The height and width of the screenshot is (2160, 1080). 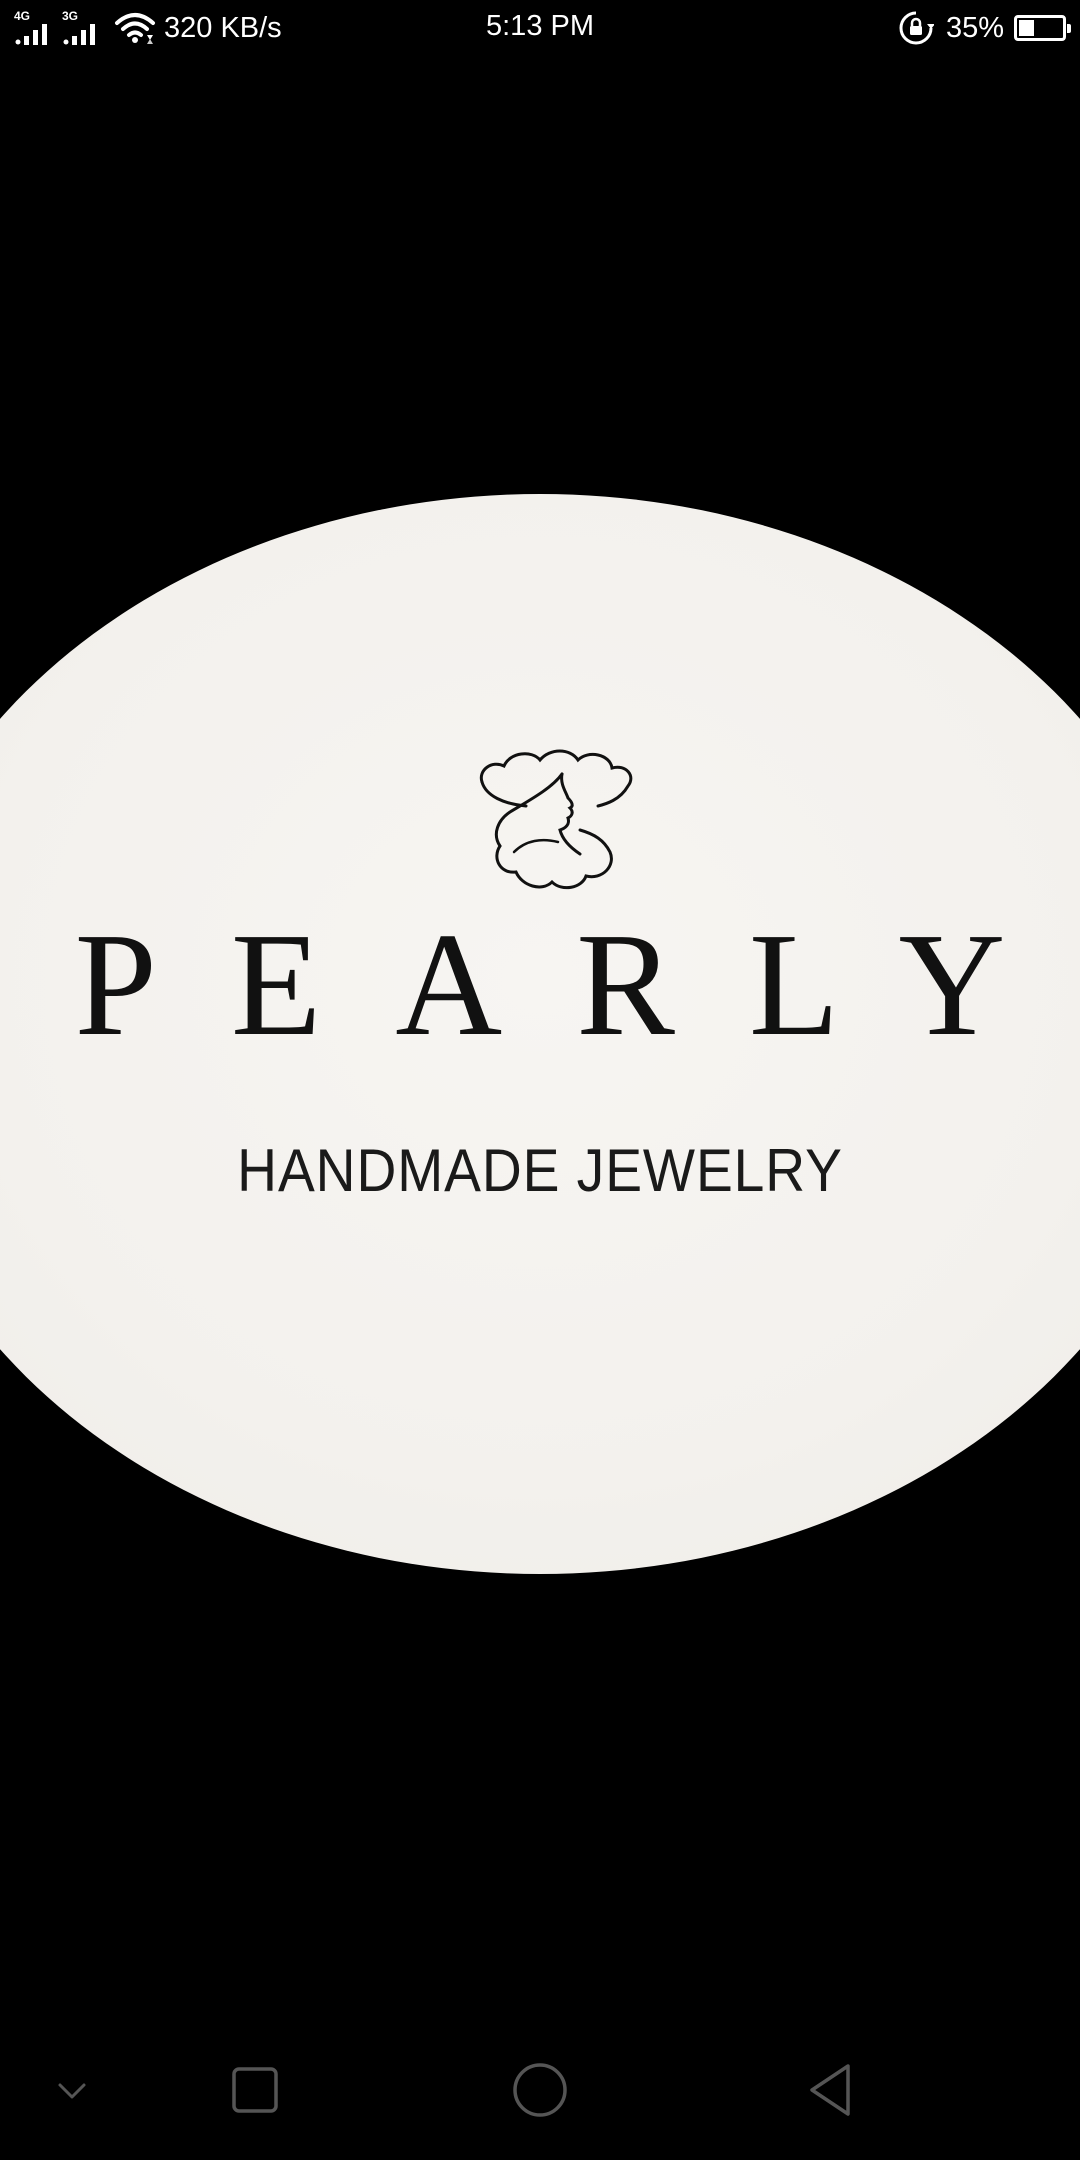 I want to click on home-icon, so click(x=540, y=2090).